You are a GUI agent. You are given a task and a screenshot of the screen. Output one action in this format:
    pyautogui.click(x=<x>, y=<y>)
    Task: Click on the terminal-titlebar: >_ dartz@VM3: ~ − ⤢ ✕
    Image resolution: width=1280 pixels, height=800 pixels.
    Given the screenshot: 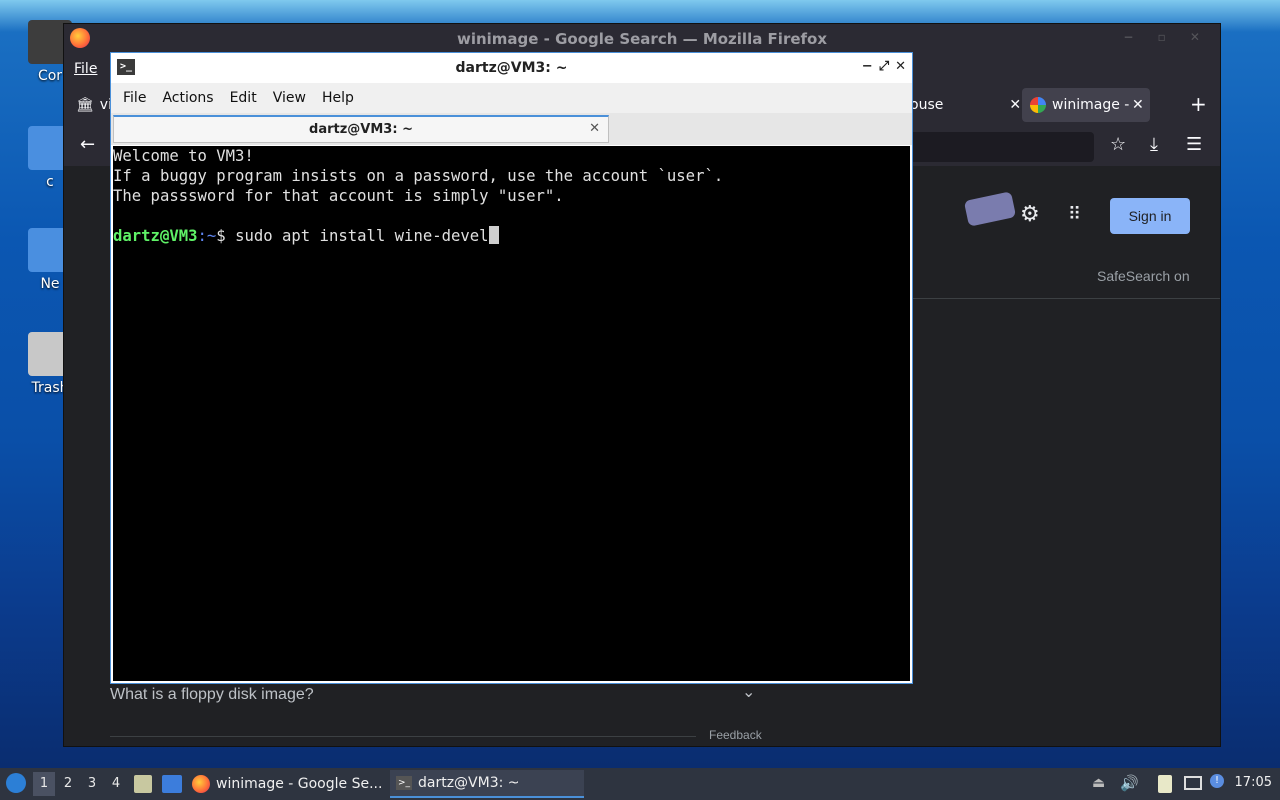 What is the action you would take?
    pyautogui.click(x=511, y=68)
    